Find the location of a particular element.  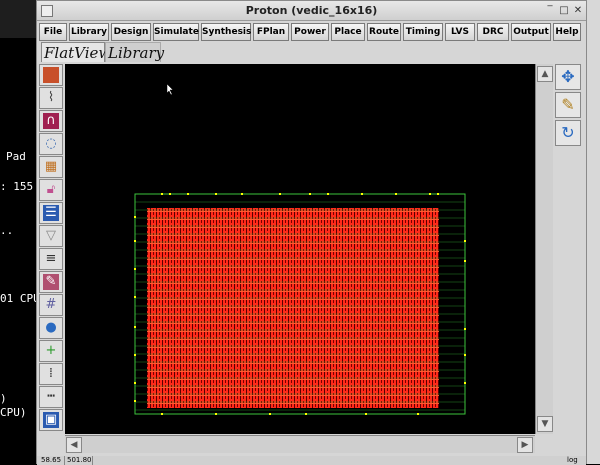

ruler-icon: ┅ is located at coordinates (51, 397).